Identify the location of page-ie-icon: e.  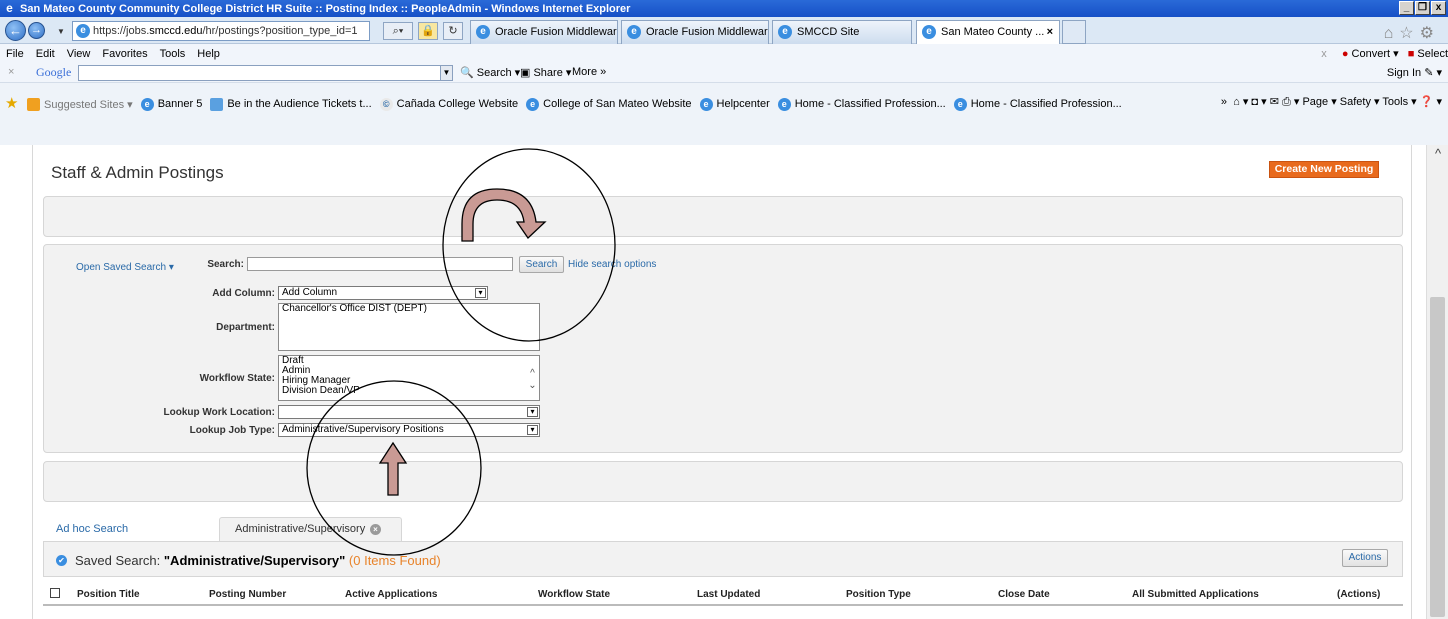
(83, 31).